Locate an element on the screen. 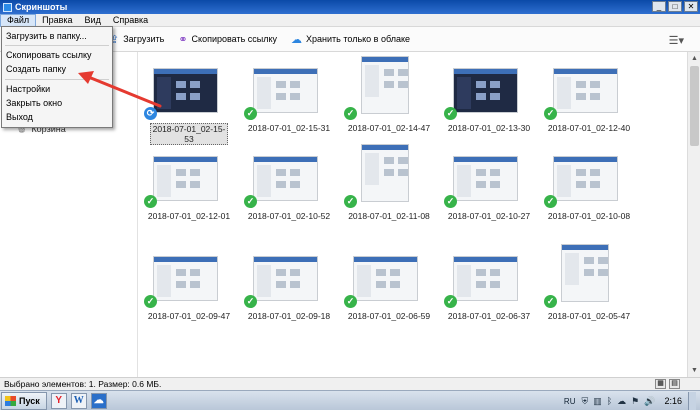  shield-icon: ⛨ is located at coordinates (584, 401).